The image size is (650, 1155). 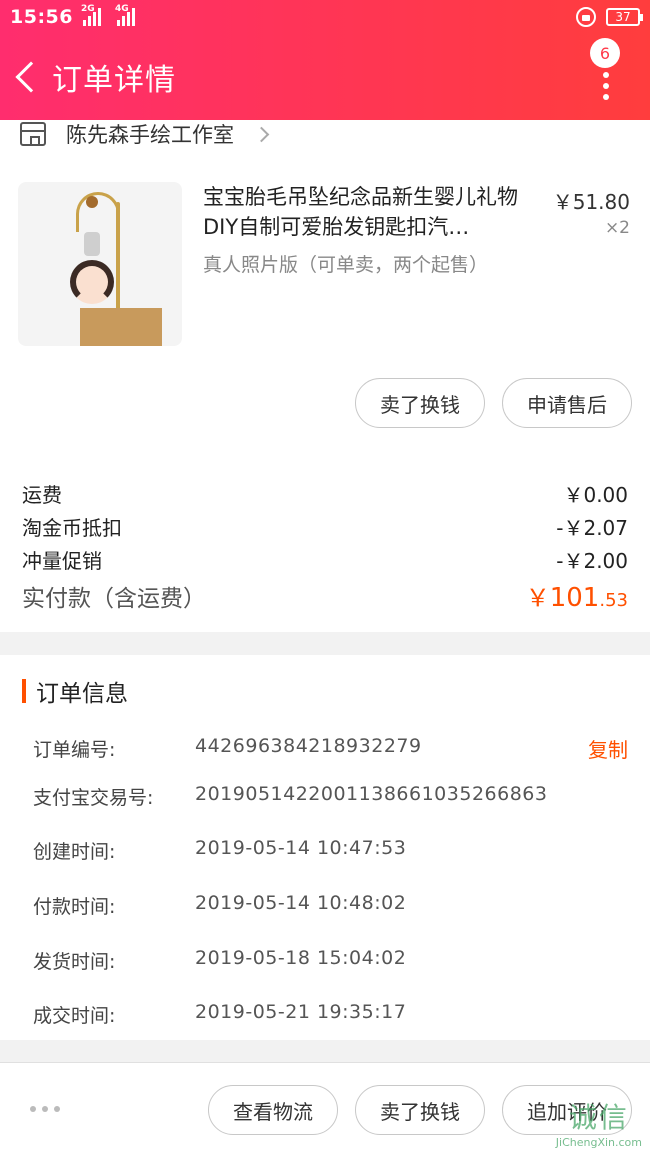 What do you see at coordinates (74, 852) in the screenshot?
I see `info-key: 创建时间:` at bounding box center [74, 852].